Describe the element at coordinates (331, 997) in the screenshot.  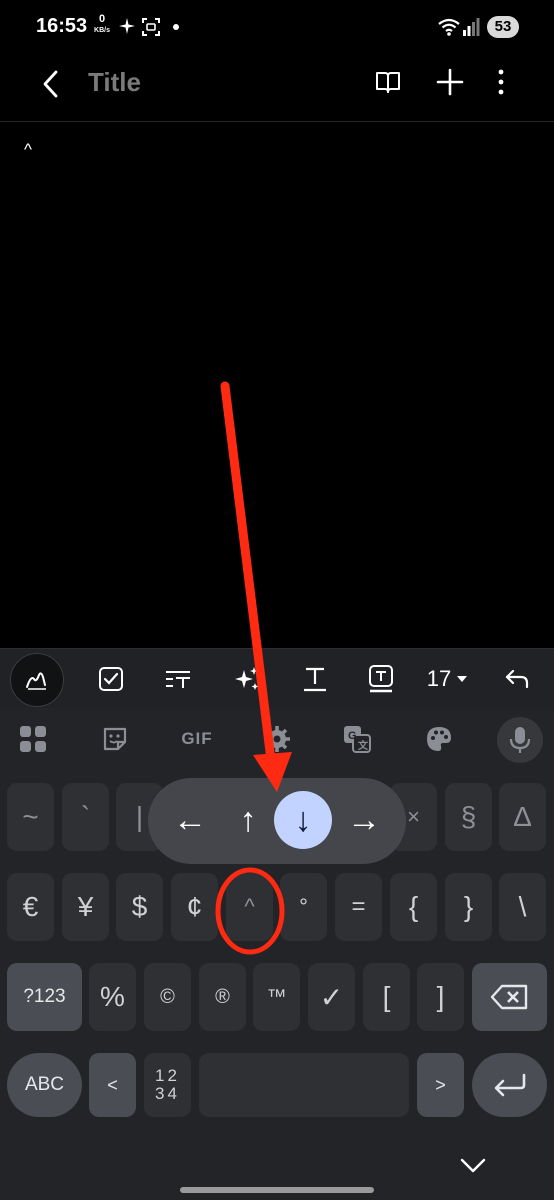
I see `key-checkmark: ✓` at that location.